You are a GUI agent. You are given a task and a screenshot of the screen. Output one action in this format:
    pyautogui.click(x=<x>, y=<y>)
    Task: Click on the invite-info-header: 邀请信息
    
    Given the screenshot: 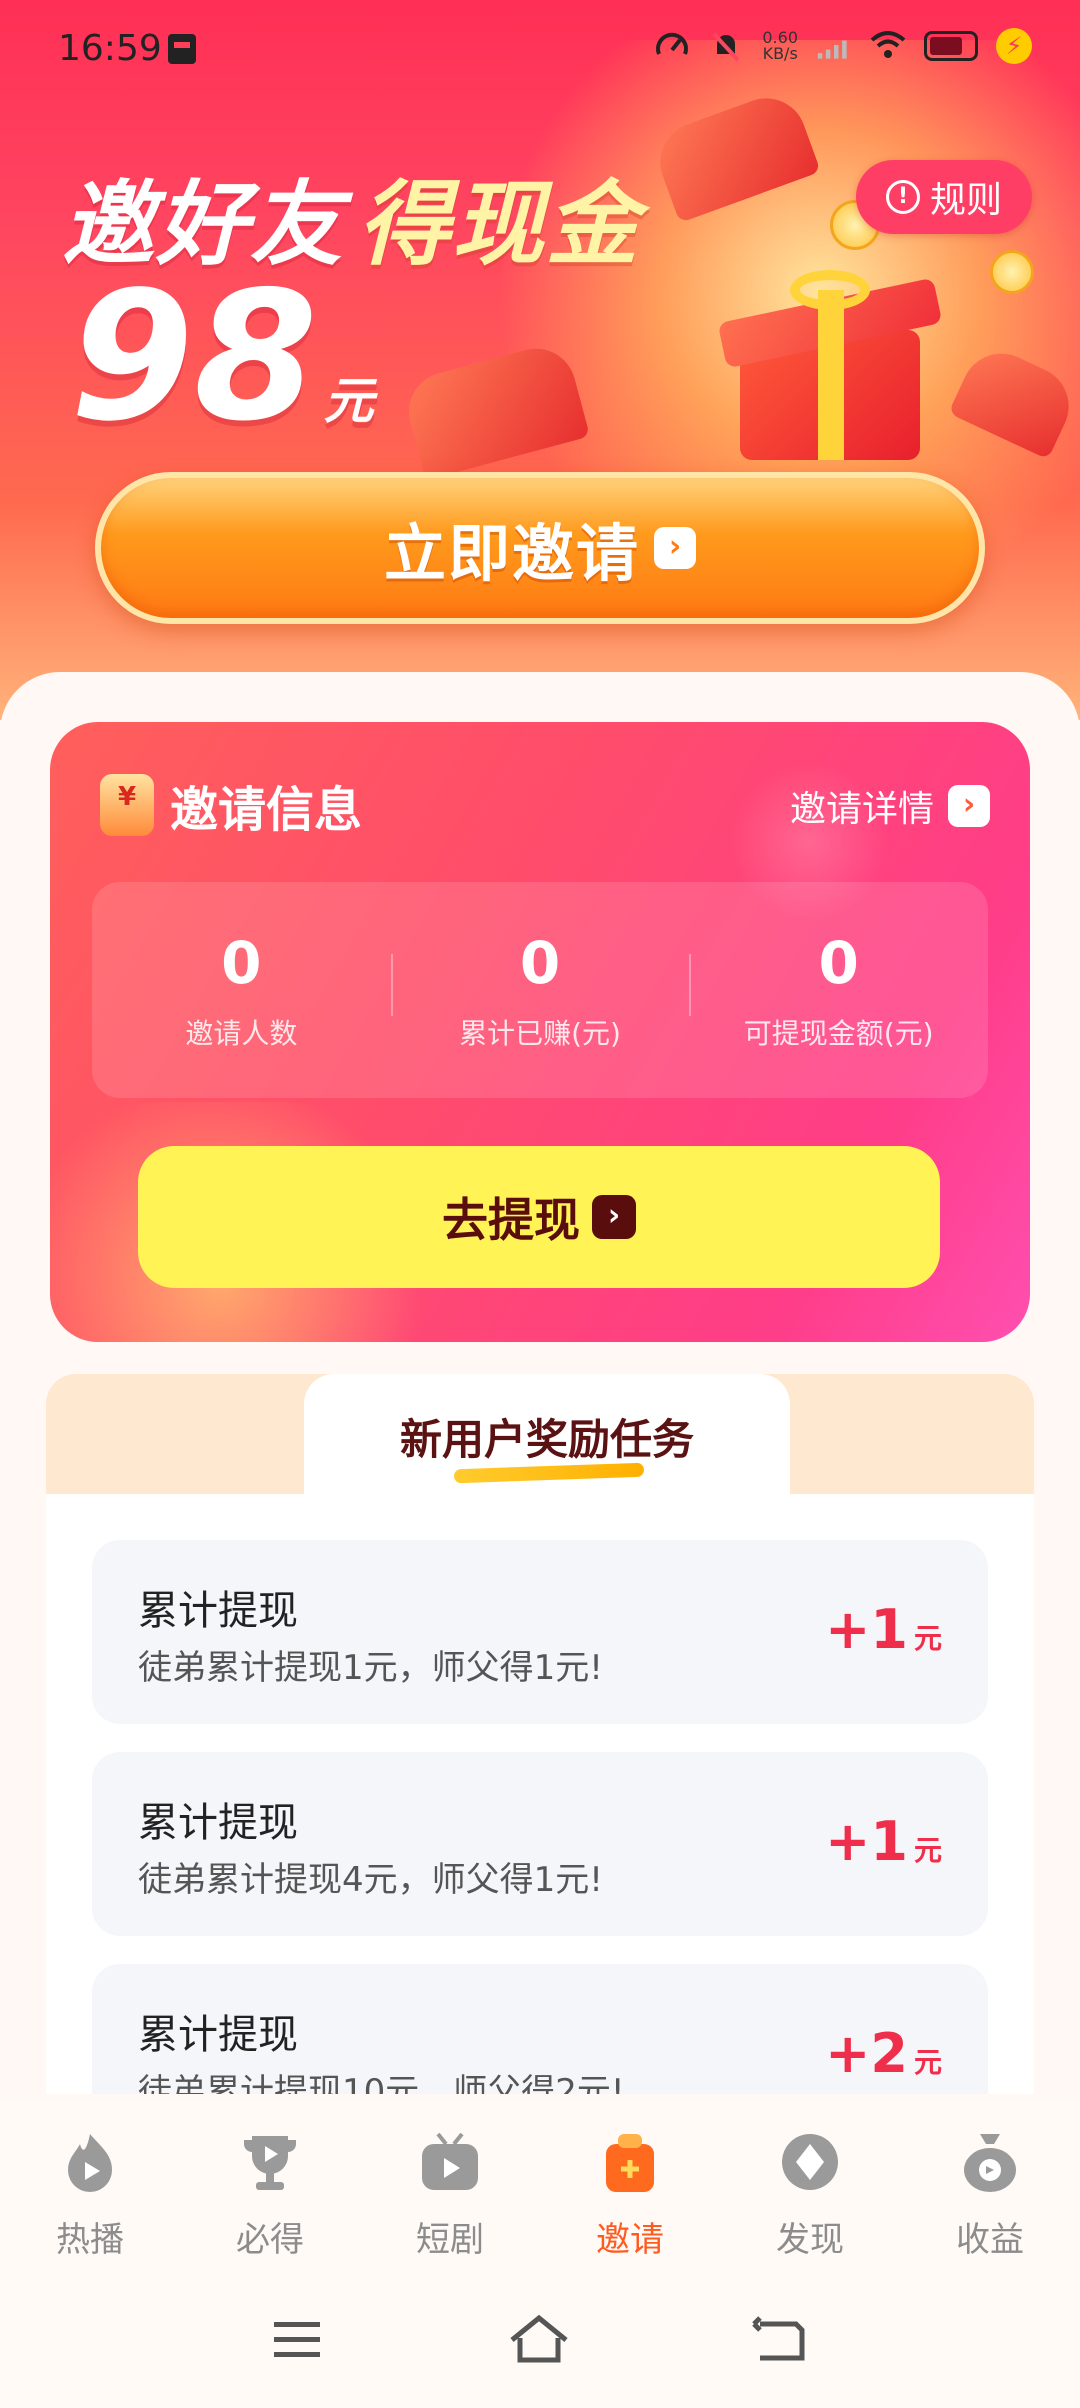 What is the action you would take?
    pyautogui.click(x=231, y=805)
    